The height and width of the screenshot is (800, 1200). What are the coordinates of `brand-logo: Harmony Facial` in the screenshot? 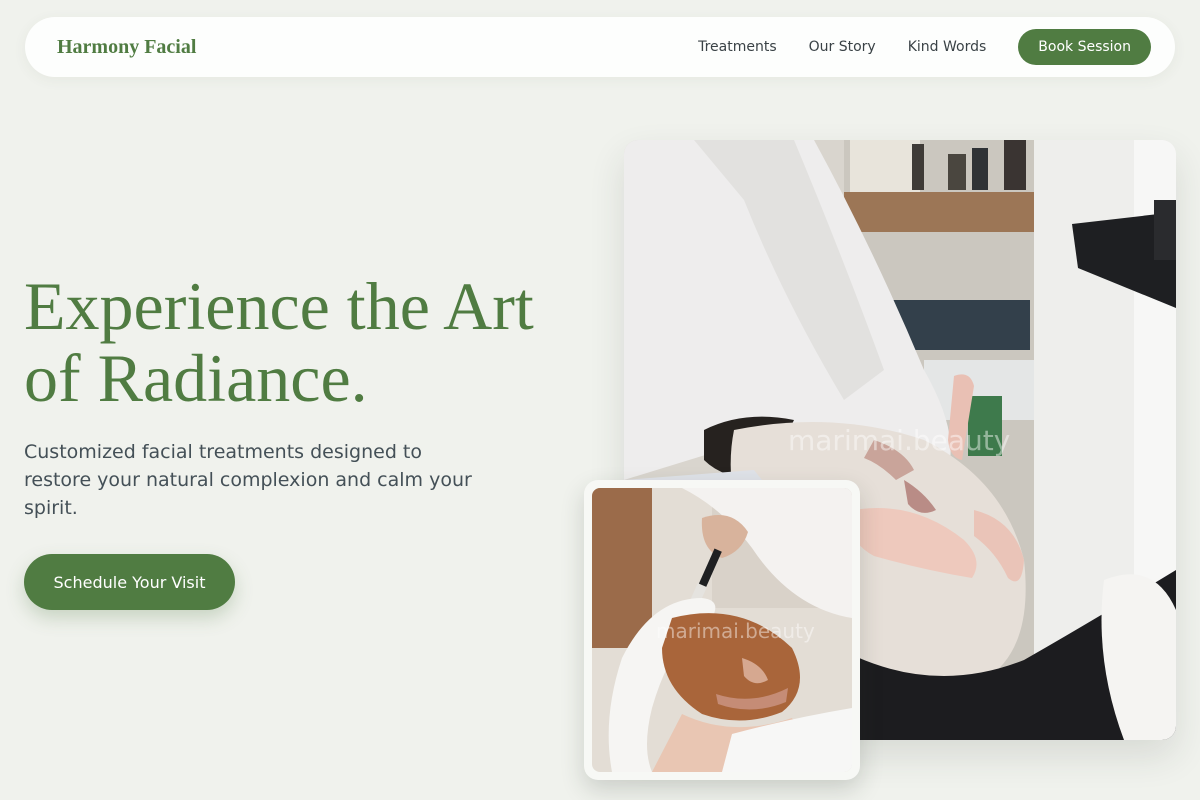 It's located at (126, 47).